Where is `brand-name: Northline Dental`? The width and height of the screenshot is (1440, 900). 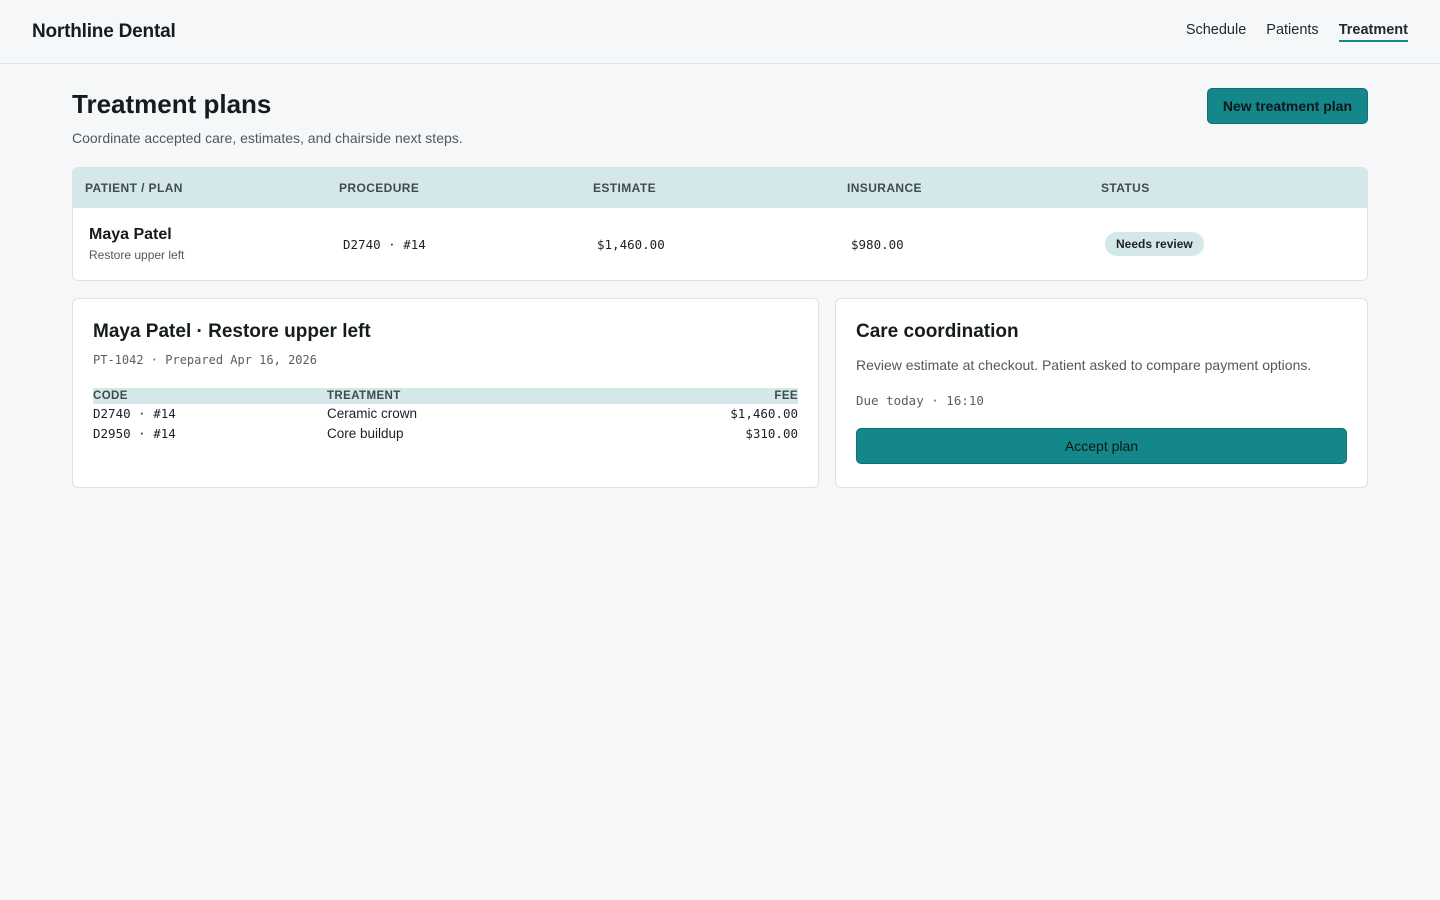
brand-name: Northline Dental is located at coordinates (104, 31).